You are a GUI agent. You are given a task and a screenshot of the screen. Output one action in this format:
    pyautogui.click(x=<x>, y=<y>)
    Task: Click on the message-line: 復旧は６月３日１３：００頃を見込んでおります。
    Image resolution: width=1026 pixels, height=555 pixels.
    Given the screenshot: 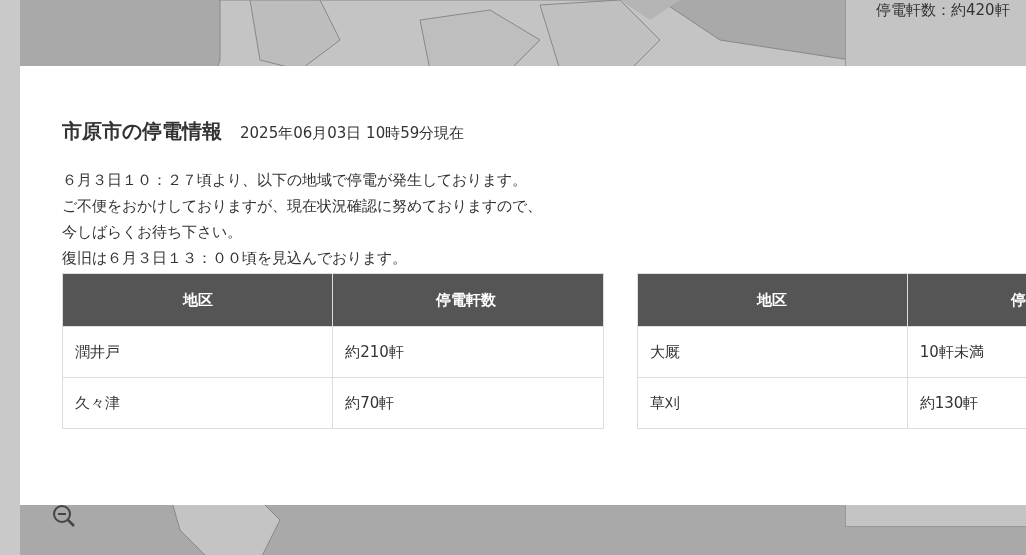 What is the action you would take?
    pyautogui.click(x=234, y=258)
    